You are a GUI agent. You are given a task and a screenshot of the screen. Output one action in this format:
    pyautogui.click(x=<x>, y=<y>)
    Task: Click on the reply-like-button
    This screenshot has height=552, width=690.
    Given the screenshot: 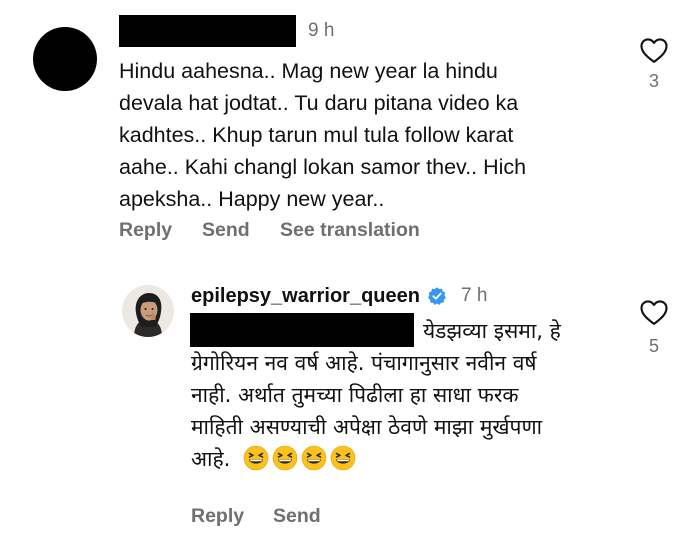 What is the action you would take?
    pyautogui.click(x=654, y=314)
    